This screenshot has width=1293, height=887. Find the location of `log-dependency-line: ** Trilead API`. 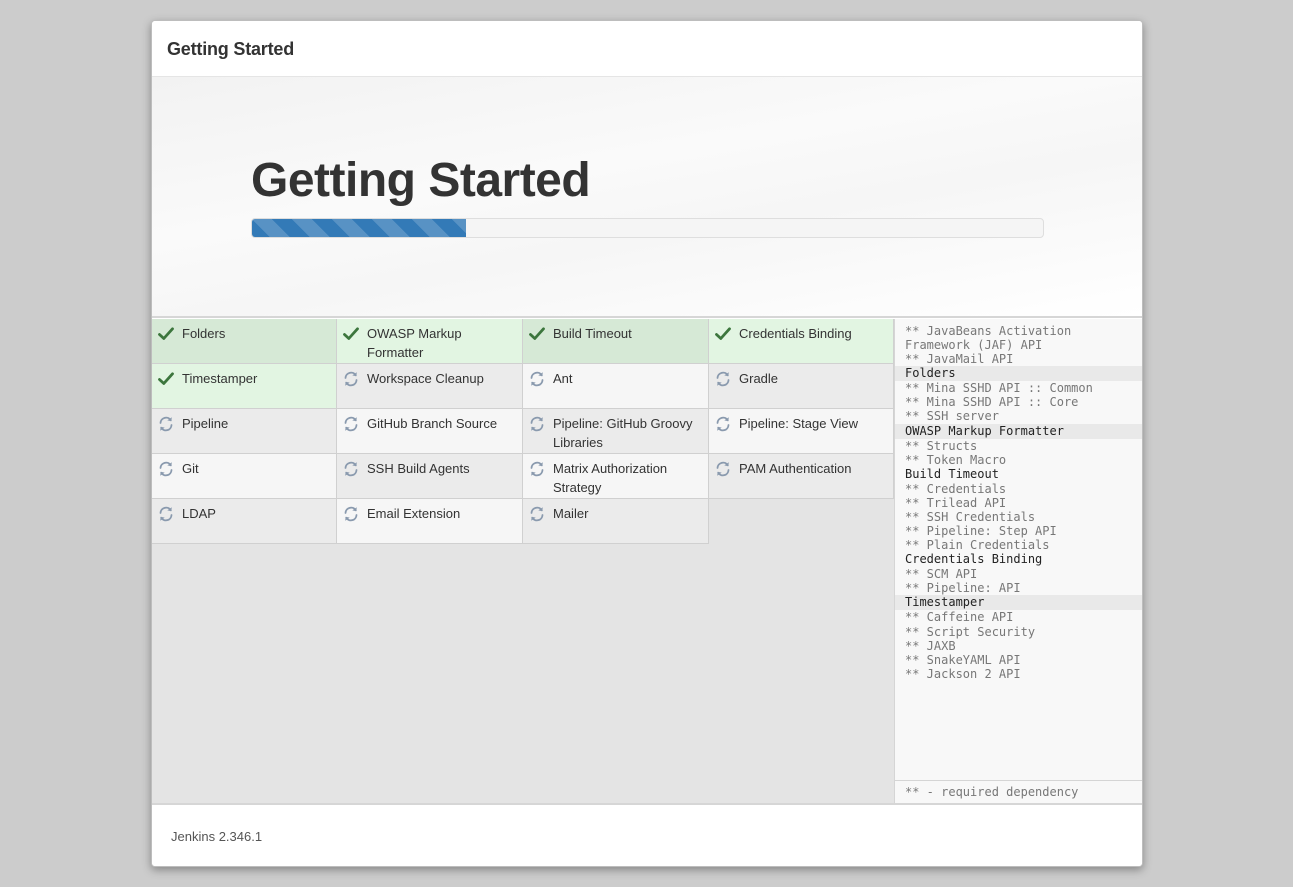

log-dependency-line: ** Trilead API is located at coordinates (956, 502).